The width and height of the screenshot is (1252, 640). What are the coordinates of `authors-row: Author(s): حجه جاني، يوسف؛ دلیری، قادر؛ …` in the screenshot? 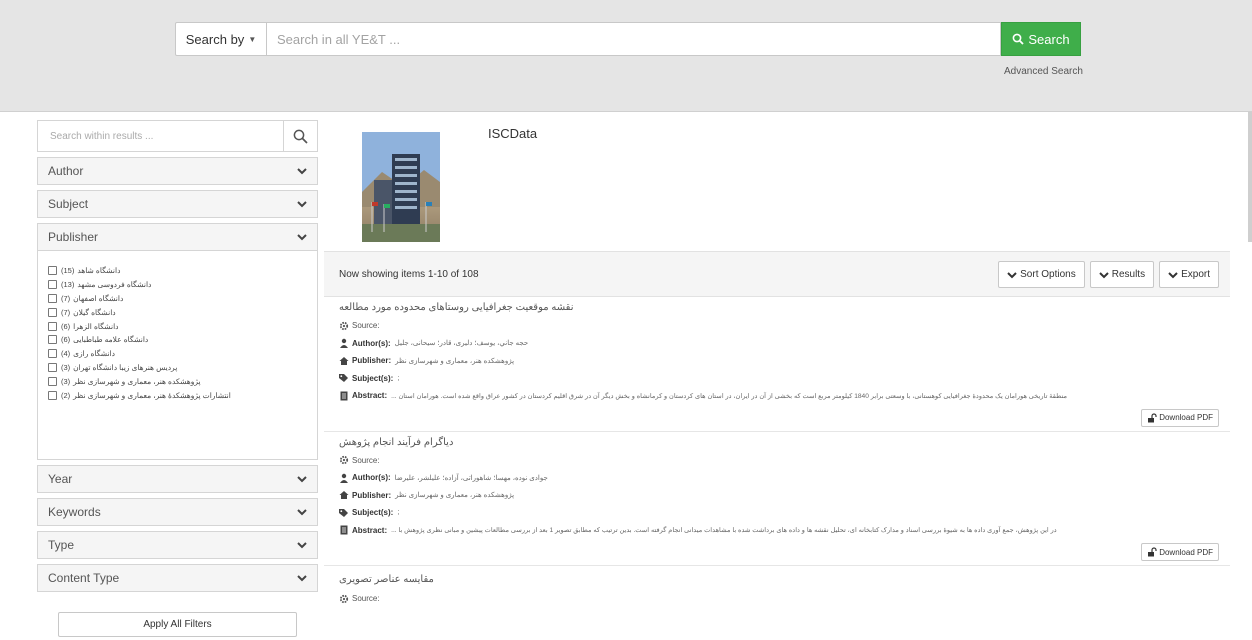 It's located at (779, 344).